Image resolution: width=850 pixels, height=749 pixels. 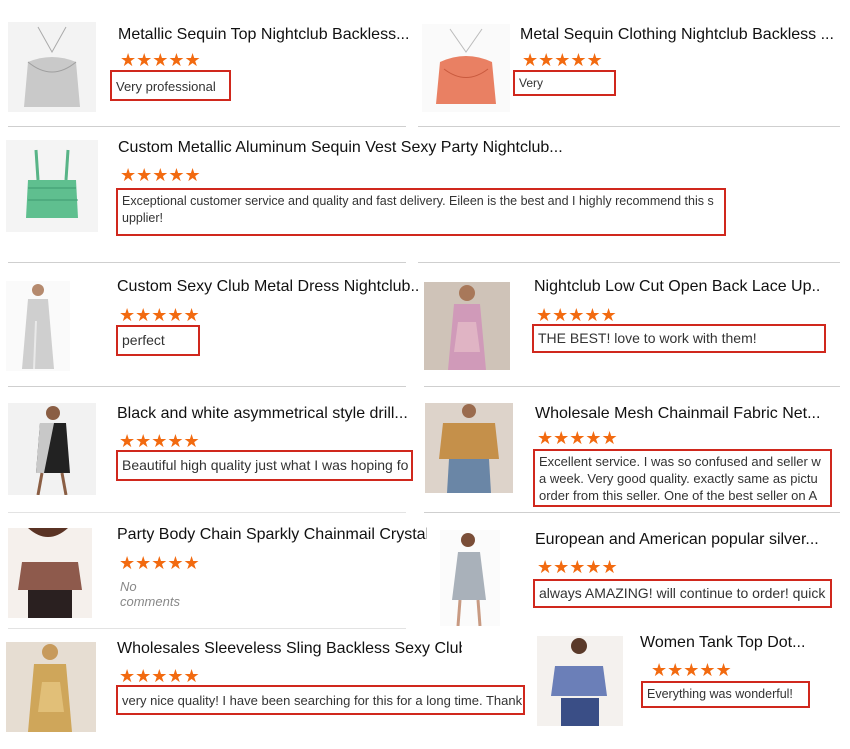 I want to click on gold-sling-dress-image, so click(x=51, y=687).